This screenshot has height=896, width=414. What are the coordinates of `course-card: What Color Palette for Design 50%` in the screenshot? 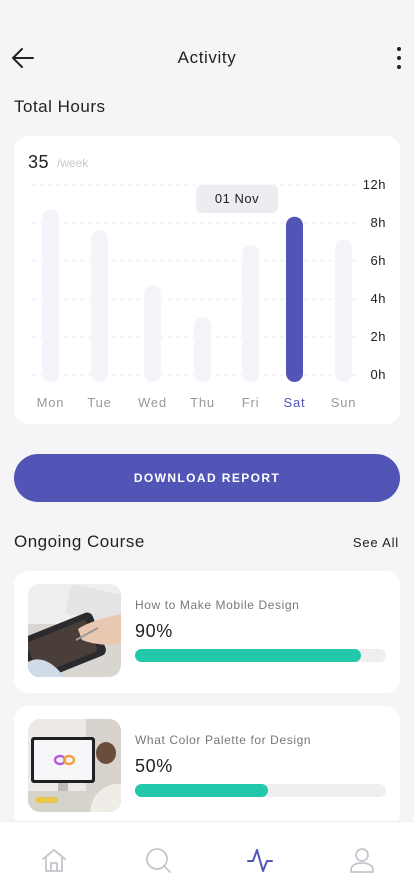 It's located at (207, 767).